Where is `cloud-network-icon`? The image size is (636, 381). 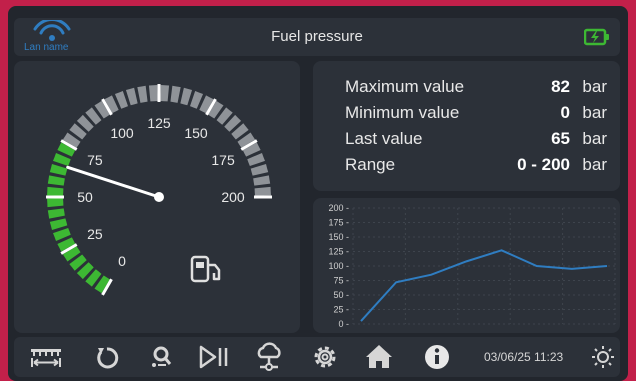 cloud-network-icon is located at coordinates (269, 357).